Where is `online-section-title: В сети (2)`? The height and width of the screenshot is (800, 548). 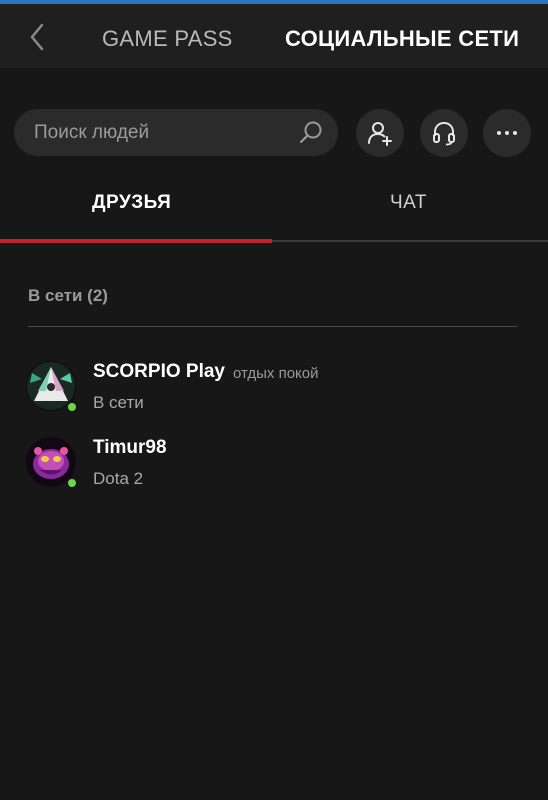
online-section-title: В сети (2) is located at coordinates (68, 296).